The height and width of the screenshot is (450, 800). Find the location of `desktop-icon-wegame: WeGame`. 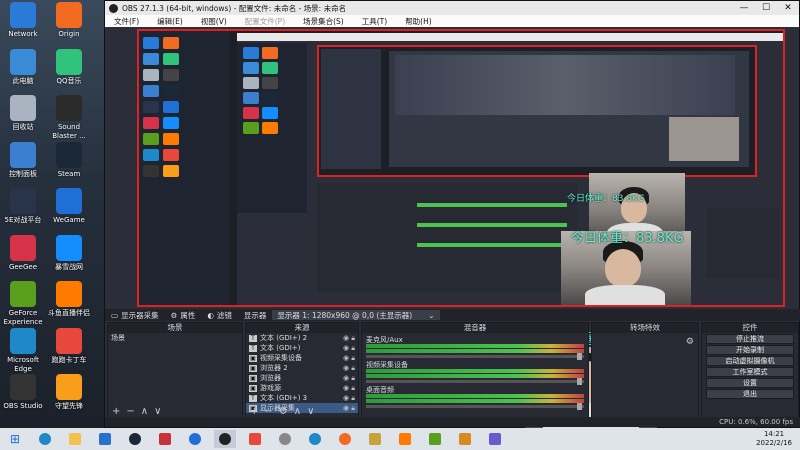

desktop-icon-wegame: WeGame is located at coordinates (69, 206).